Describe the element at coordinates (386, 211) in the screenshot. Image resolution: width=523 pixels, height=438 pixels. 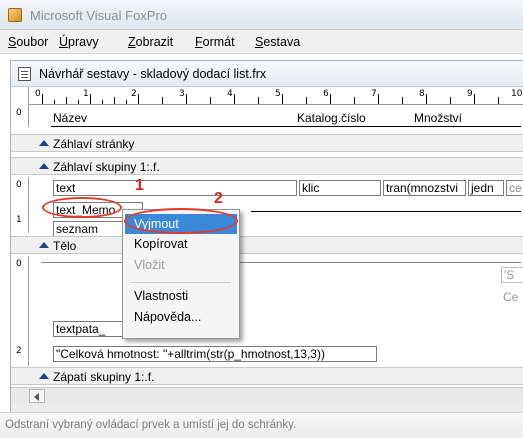
I see `group-line` at that location.